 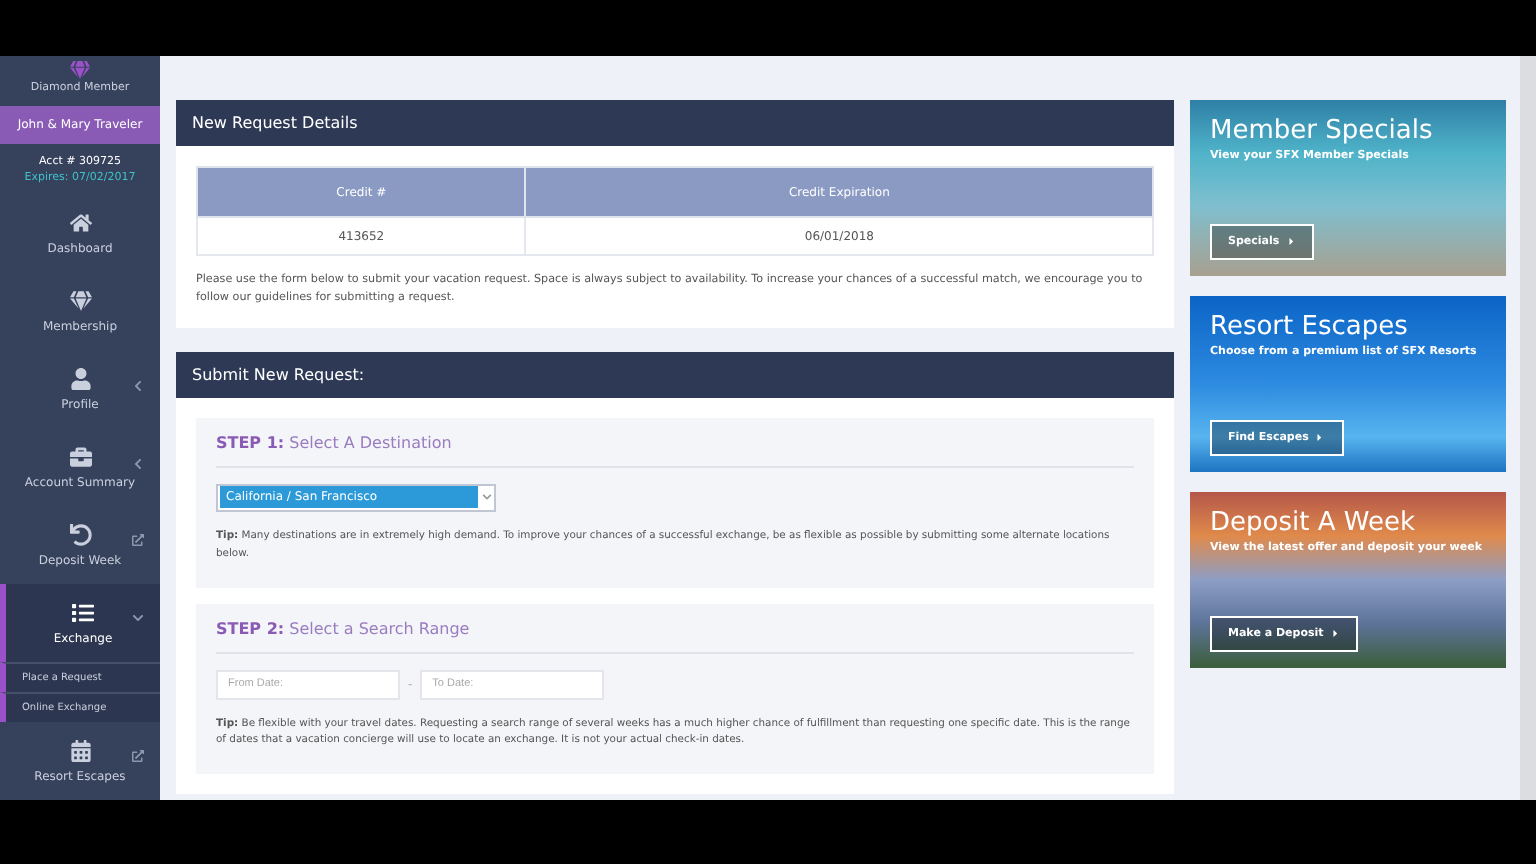 I want to click on promo-title: Resort Escapes, so click(x=1310, y=327).